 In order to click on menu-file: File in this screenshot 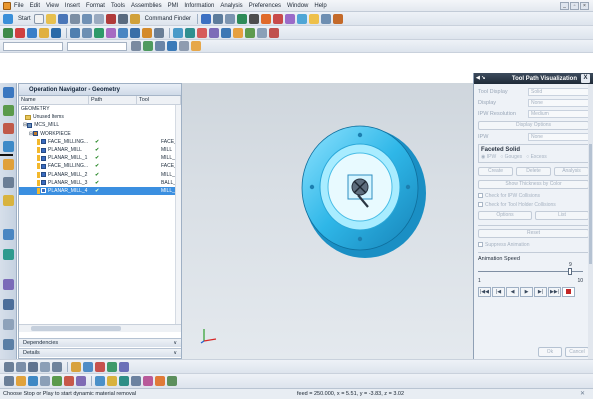, I will do `click(19, 6)`.